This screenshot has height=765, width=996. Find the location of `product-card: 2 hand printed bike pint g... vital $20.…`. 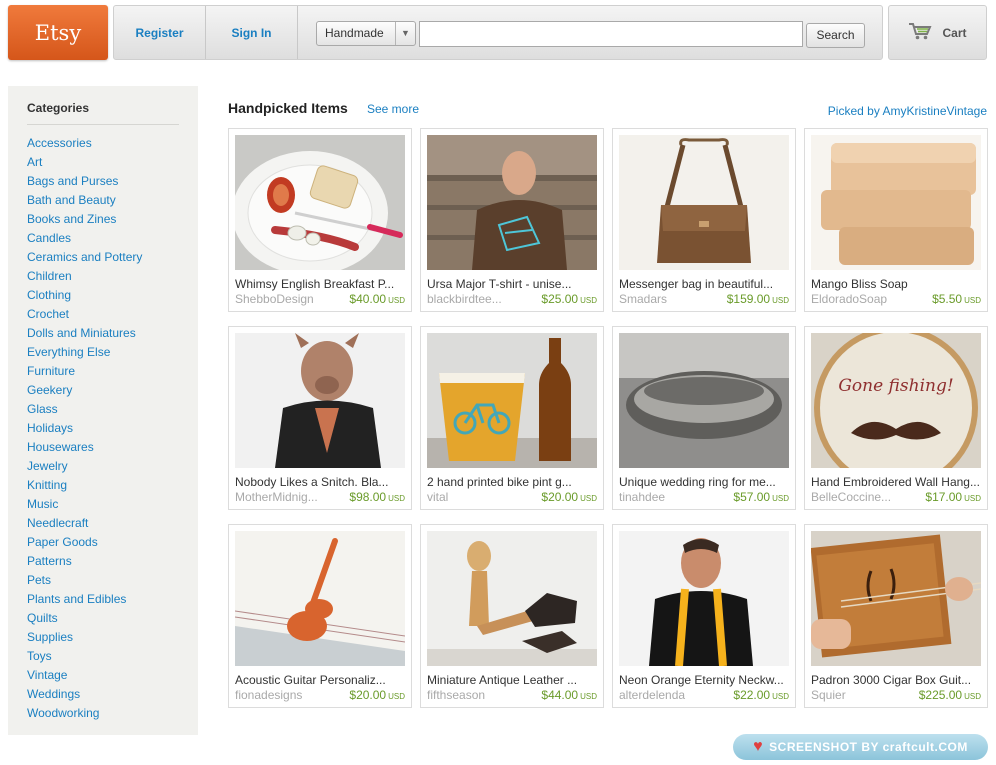

product-card: 2 hand printed bike pint g... vital $20.… is located at coordinates (512, 418).